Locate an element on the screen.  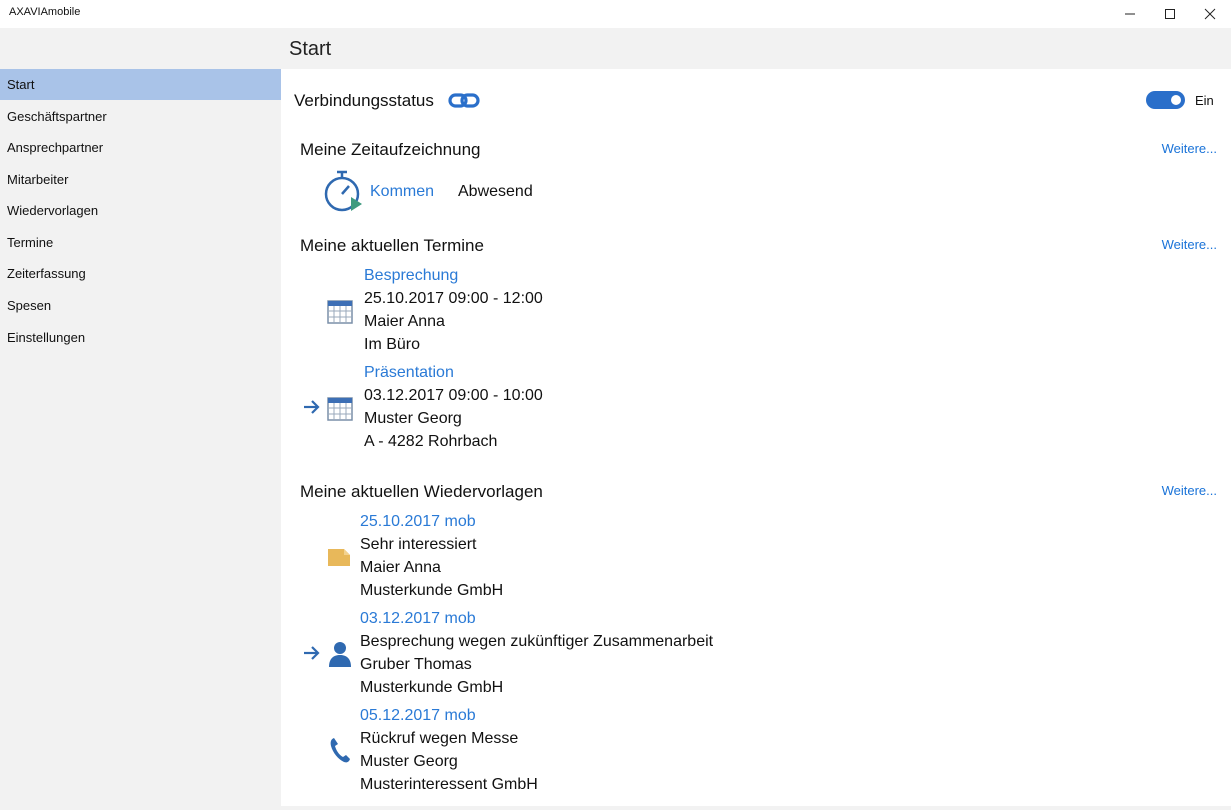
appointment-person: Maier Anna is located at coordinates (404, 321).